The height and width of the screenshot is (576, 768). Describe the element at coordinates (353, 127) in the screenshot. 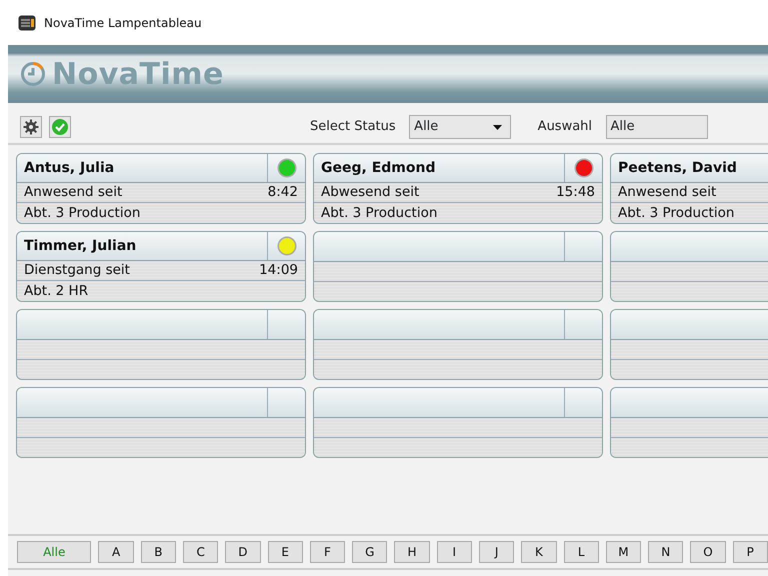

I see `status-label: Select Status` at that location.